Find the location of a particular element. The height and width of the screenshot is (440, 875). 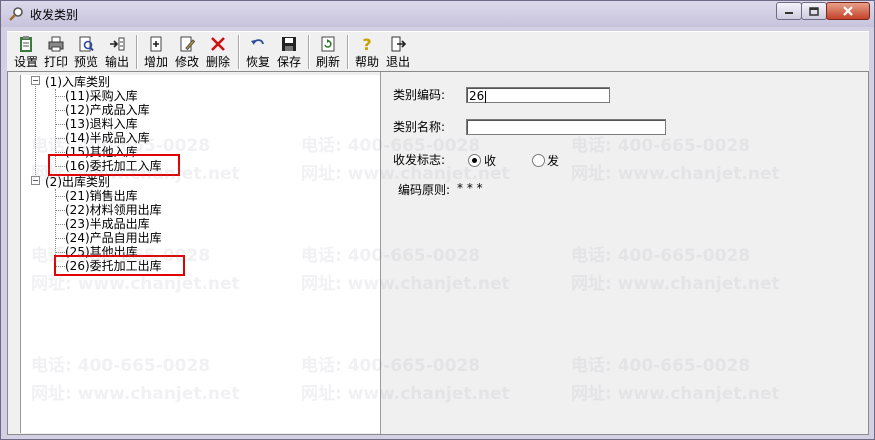

tree-item: (22)材料领用出库 is located at coordinates (113, 210).